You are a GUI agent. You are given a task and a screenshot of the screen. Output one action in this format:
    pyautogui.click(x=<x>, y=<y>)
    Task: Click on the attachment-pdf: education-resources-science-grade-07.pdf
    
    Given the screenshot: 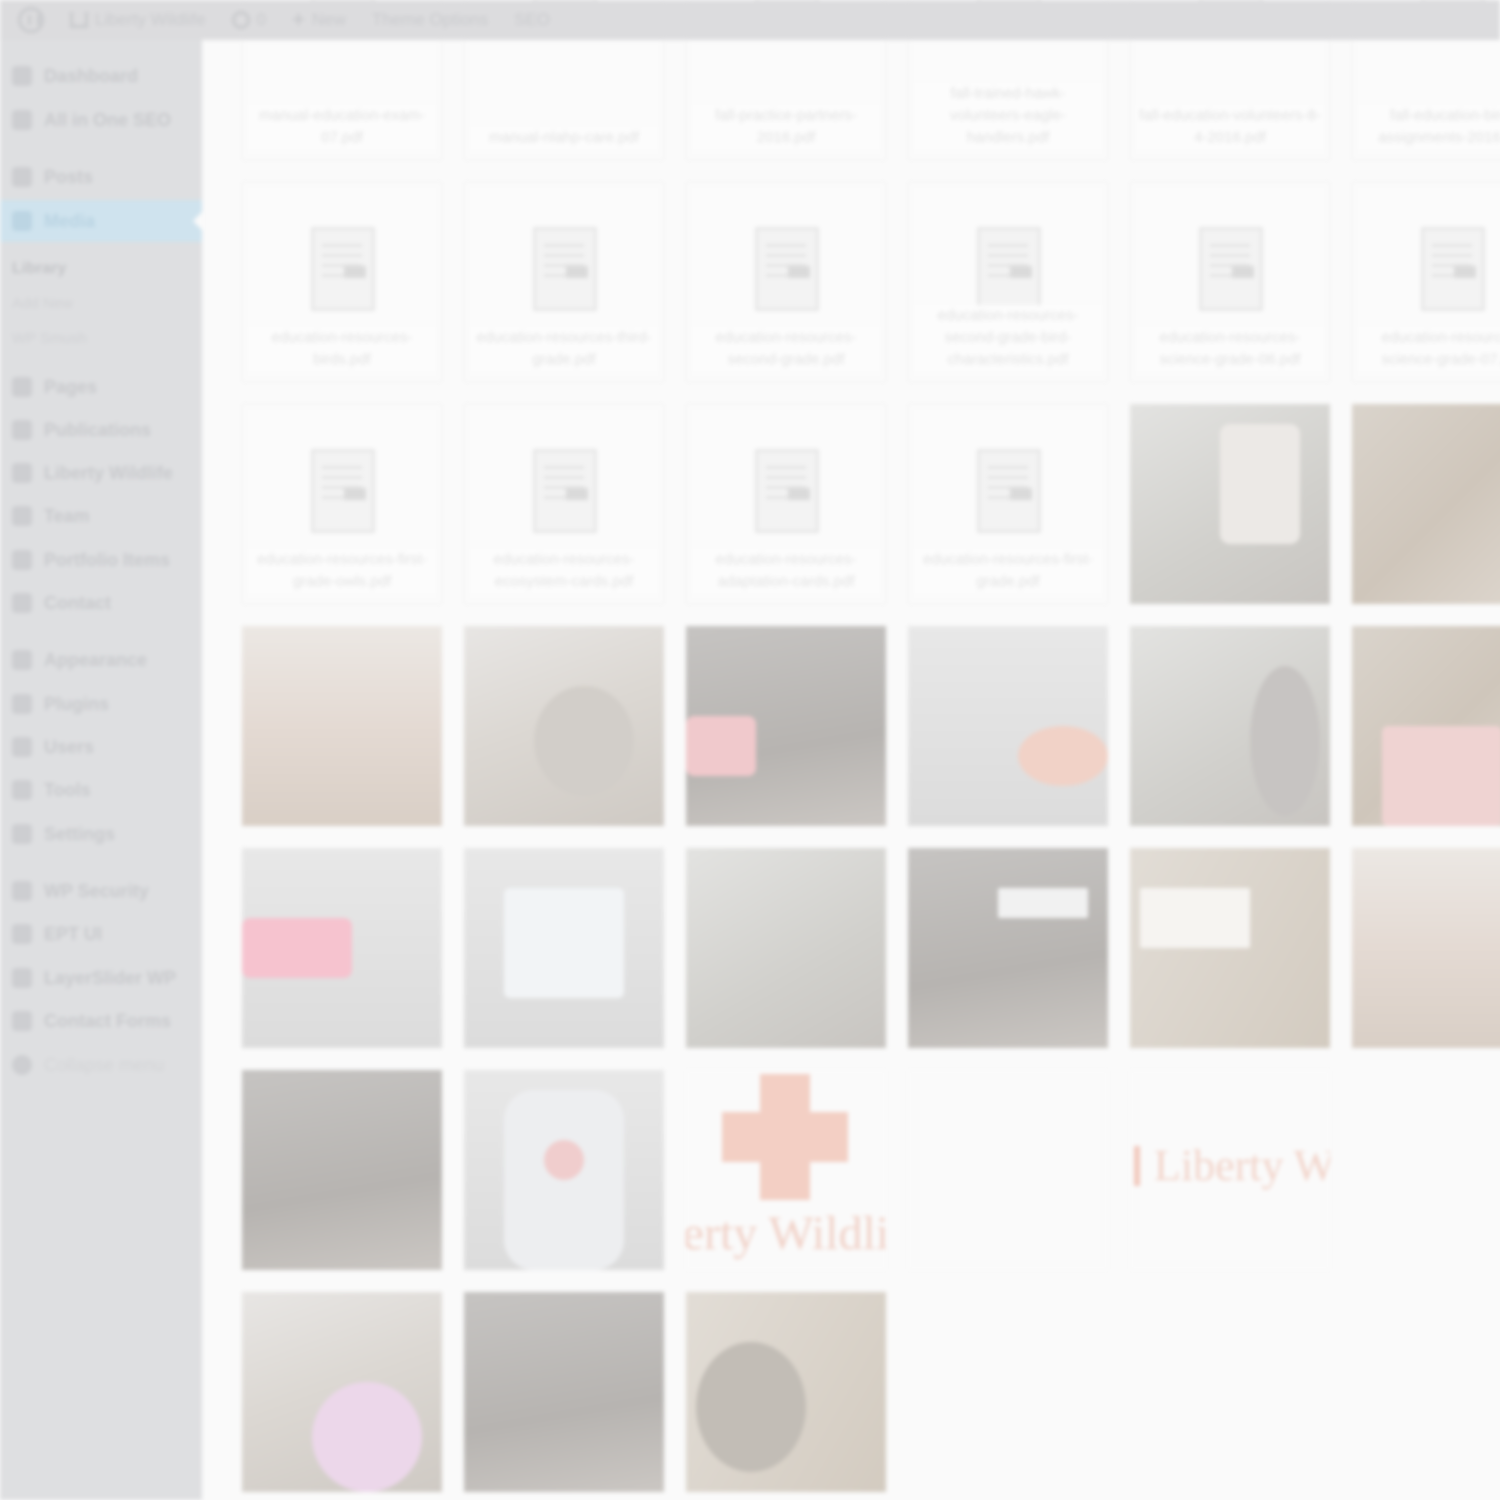 What is the action you would take?
    pyautogui.click(x=1426, y=282)
    